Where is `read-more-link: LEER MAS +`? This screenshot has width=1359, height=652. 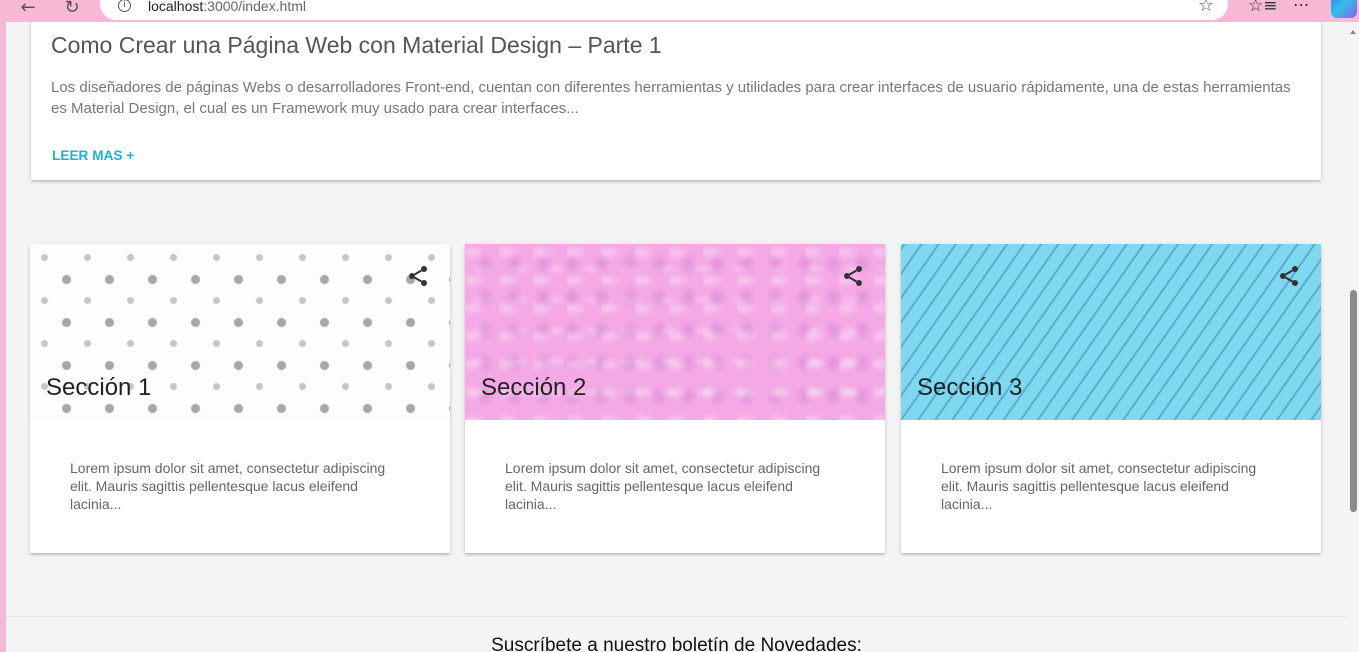 read-more-link: LEER MAS + is located at coordinates (93, 155).